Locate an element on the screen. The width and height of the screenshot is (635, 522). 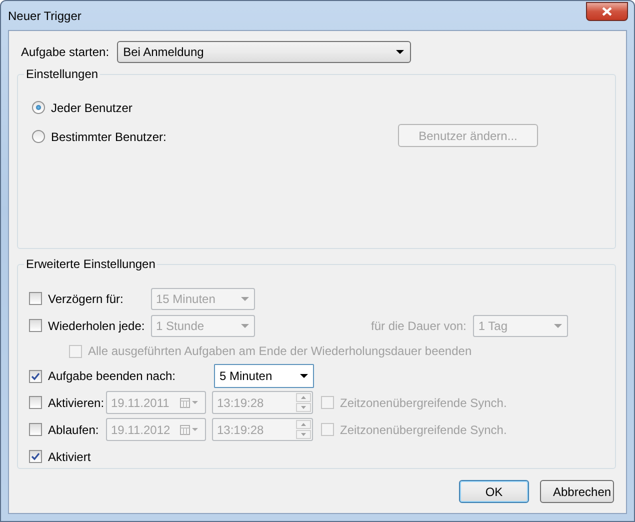
option-label: Wiederholen jede: is located at coordinates (97, 325).